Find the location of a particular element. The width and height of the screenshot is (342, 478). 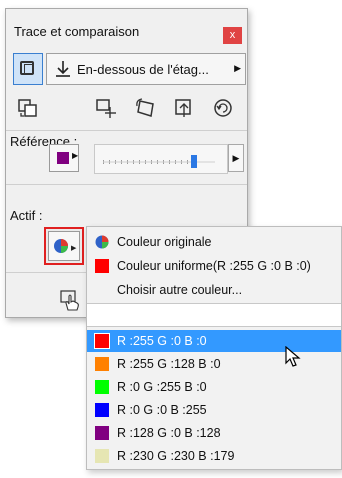

close-button: x is located at coordinates (232, 35).